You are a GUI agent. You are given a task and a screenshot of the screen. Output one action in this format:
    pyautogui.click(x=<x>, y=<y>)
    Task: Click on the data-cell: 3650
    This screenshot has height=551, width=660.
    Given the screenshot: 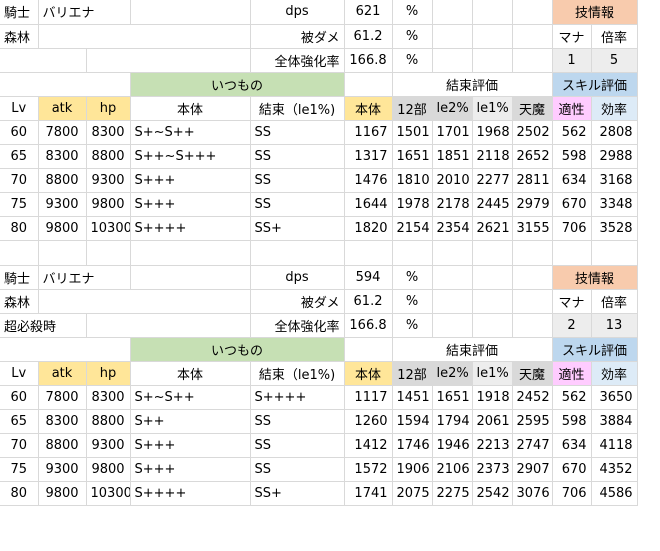 What is the action you would take?
    pyautogui.click(x=614, y=397)
    